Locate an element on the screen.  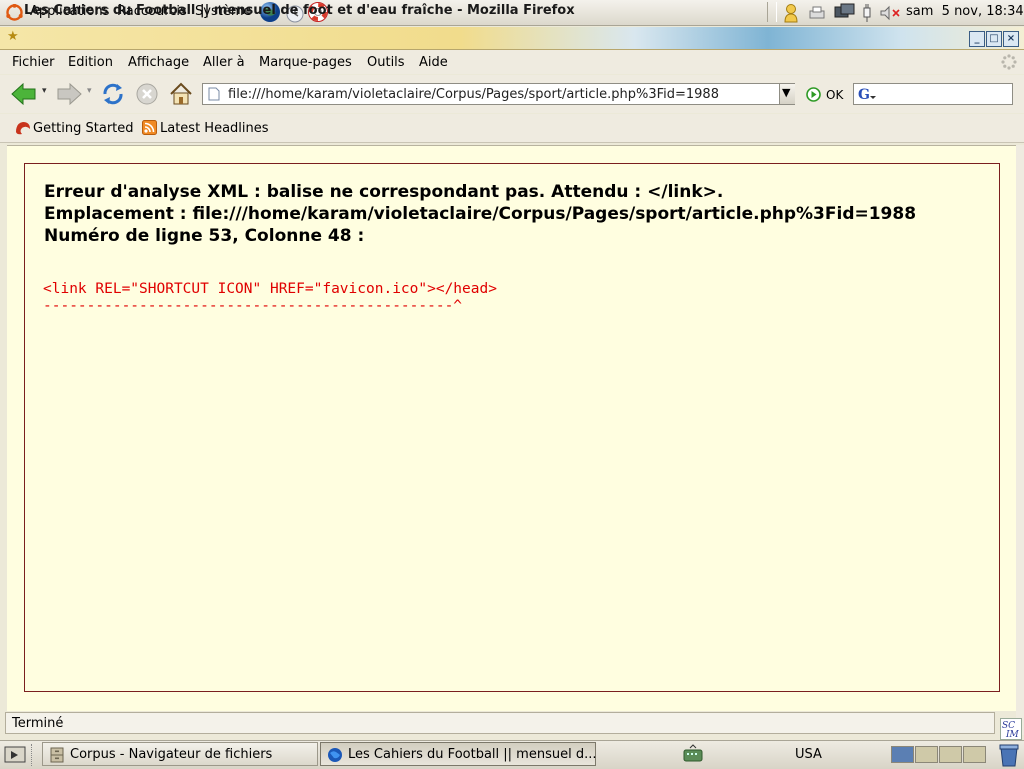
menu-affichage: Affichage is located at coordinates (158, 62).